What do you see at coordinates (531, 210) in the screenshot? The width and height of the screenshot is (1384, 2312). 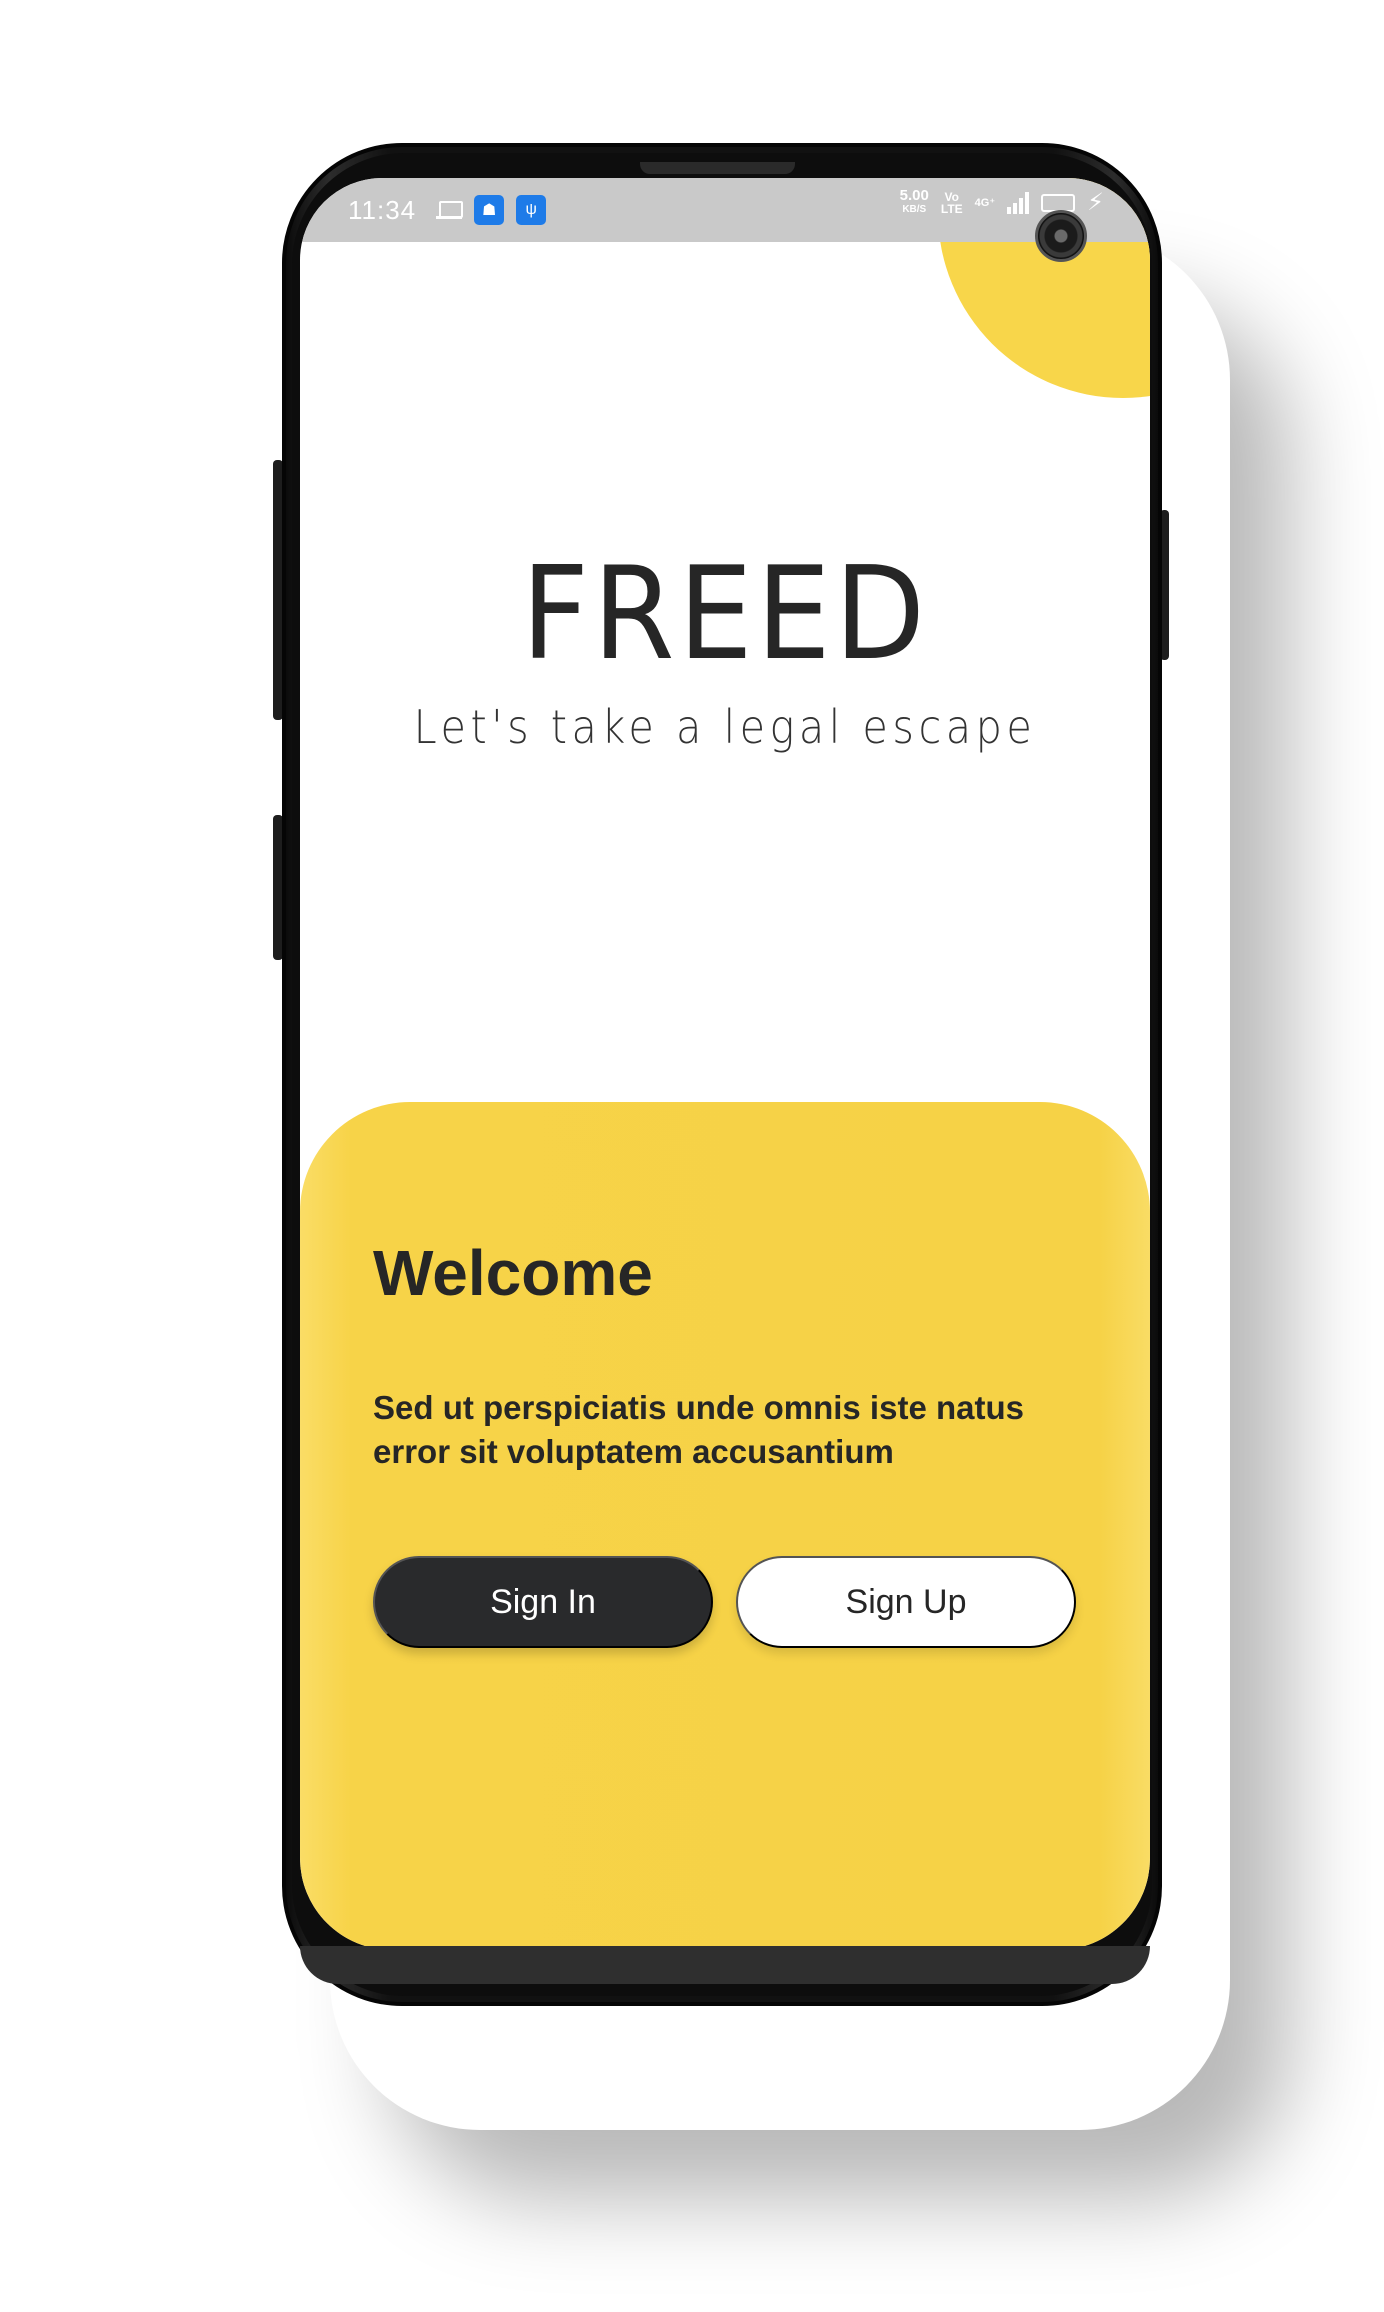 I see `usb-icon: ψ` at bounding box center [531, 210].